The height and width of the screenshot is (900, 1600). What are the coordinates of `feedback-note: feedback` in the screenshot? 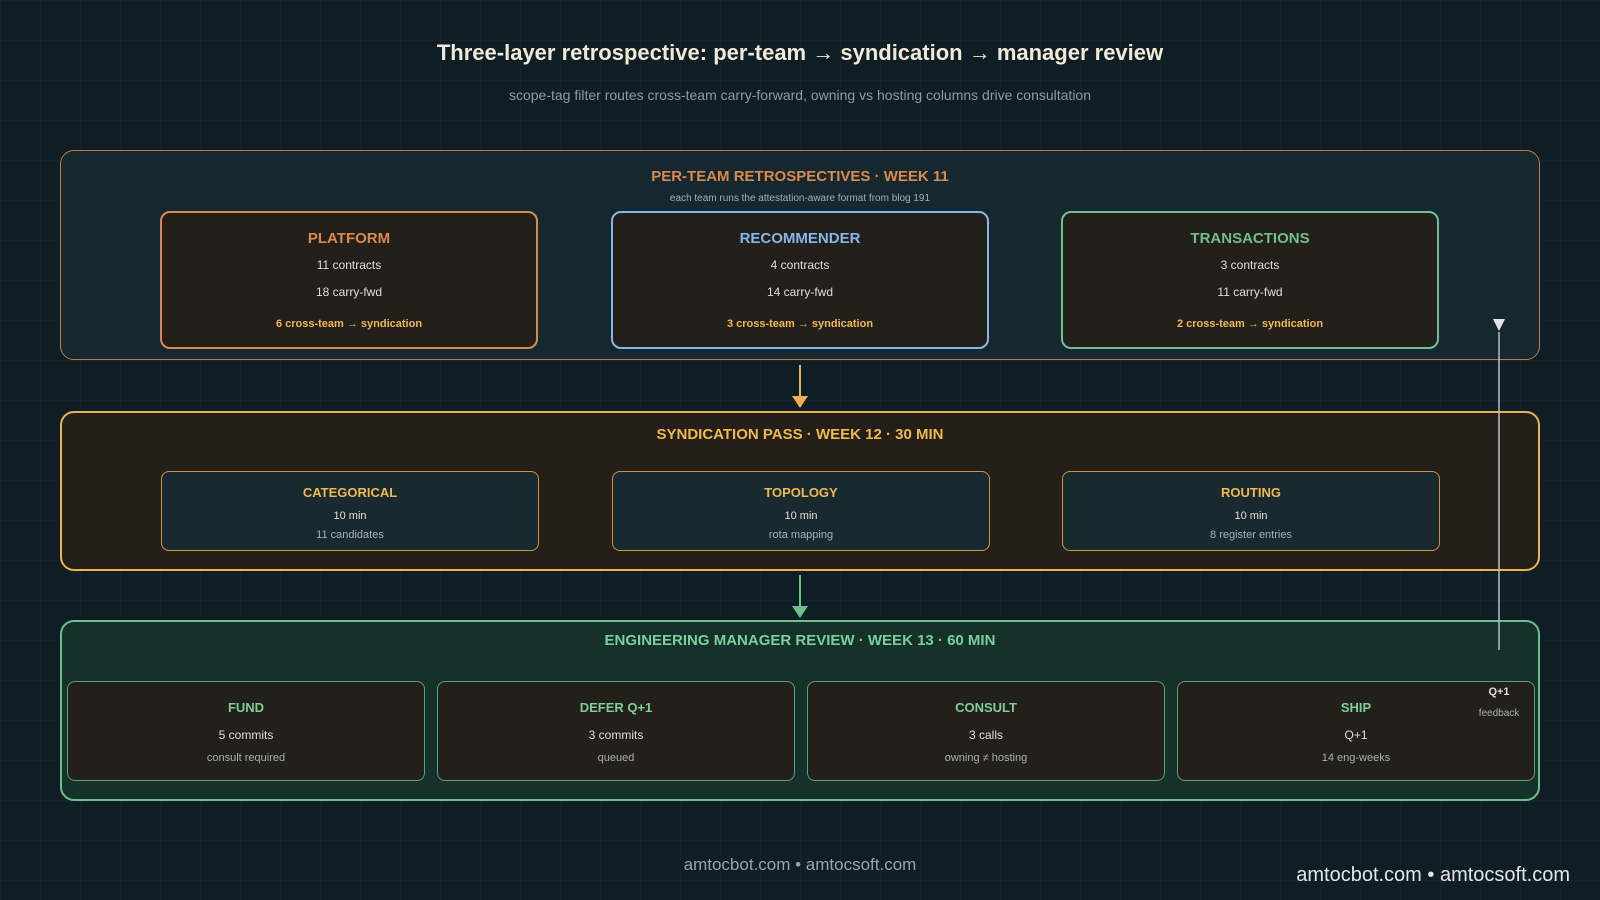 It's located at (1499, 713).